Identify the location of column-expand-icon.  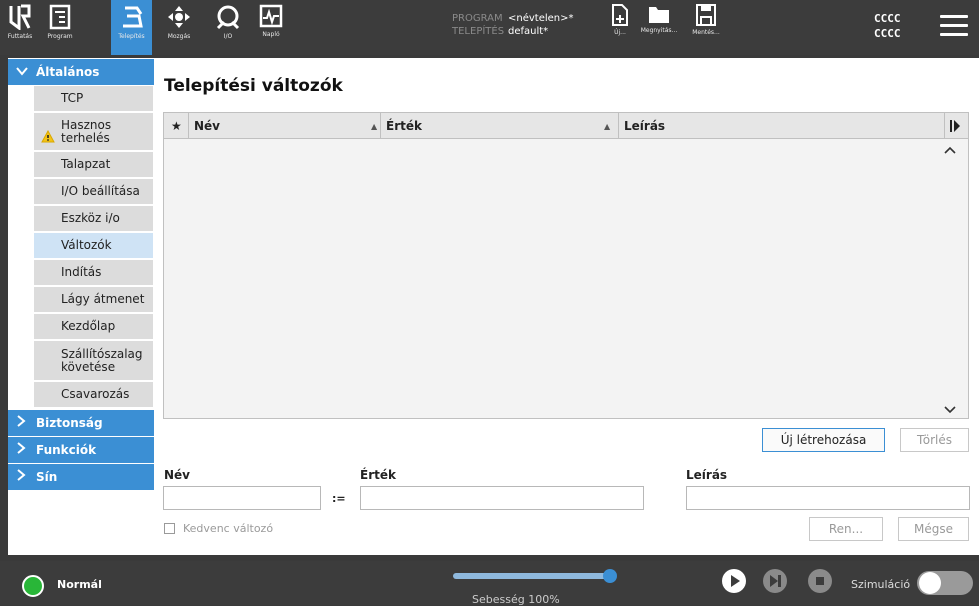
(955, 126).